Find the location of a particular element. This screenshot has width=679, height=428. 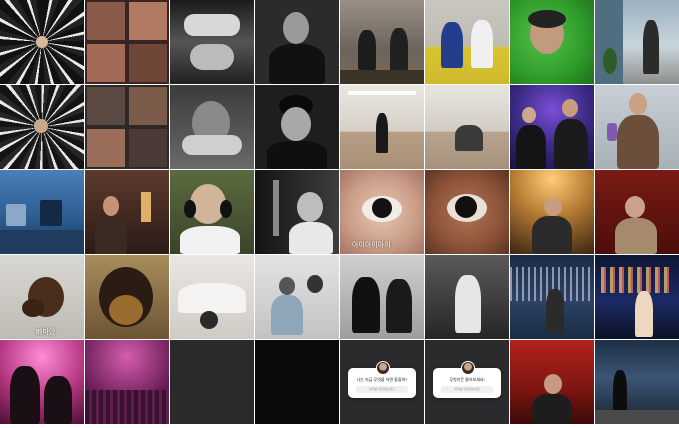

grid-post-dance-studio is located at coordinates (382, 127).